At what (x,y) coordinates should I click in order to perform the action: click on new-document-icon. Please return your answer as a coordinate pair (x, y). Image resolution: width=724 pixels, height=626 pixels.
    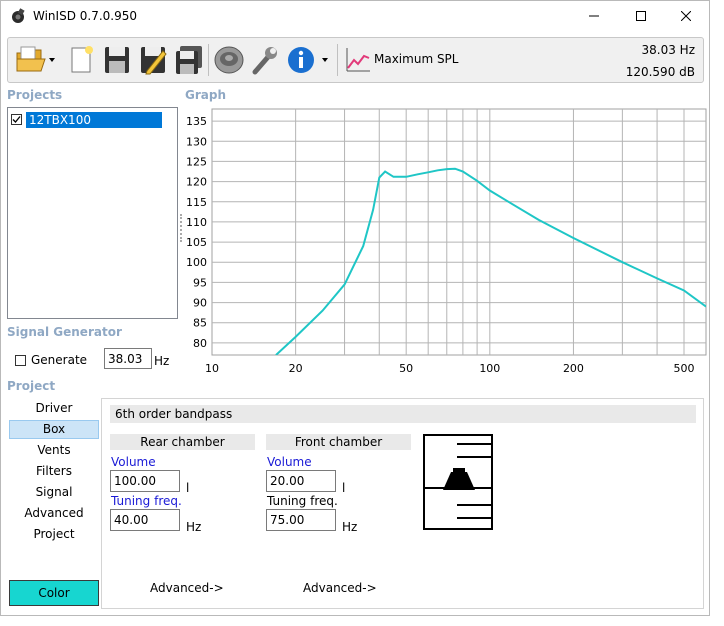
    Looking at the image, I should click on (82, 59).